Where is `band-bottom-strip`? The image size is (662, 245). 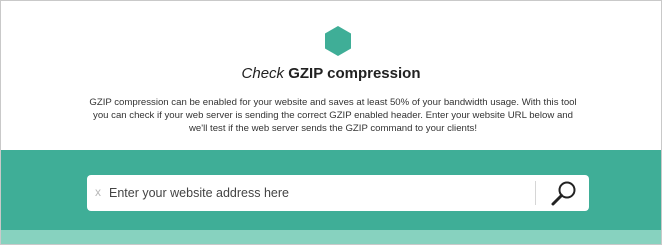
band-bottom-strip is located at coordinates (331, 237).